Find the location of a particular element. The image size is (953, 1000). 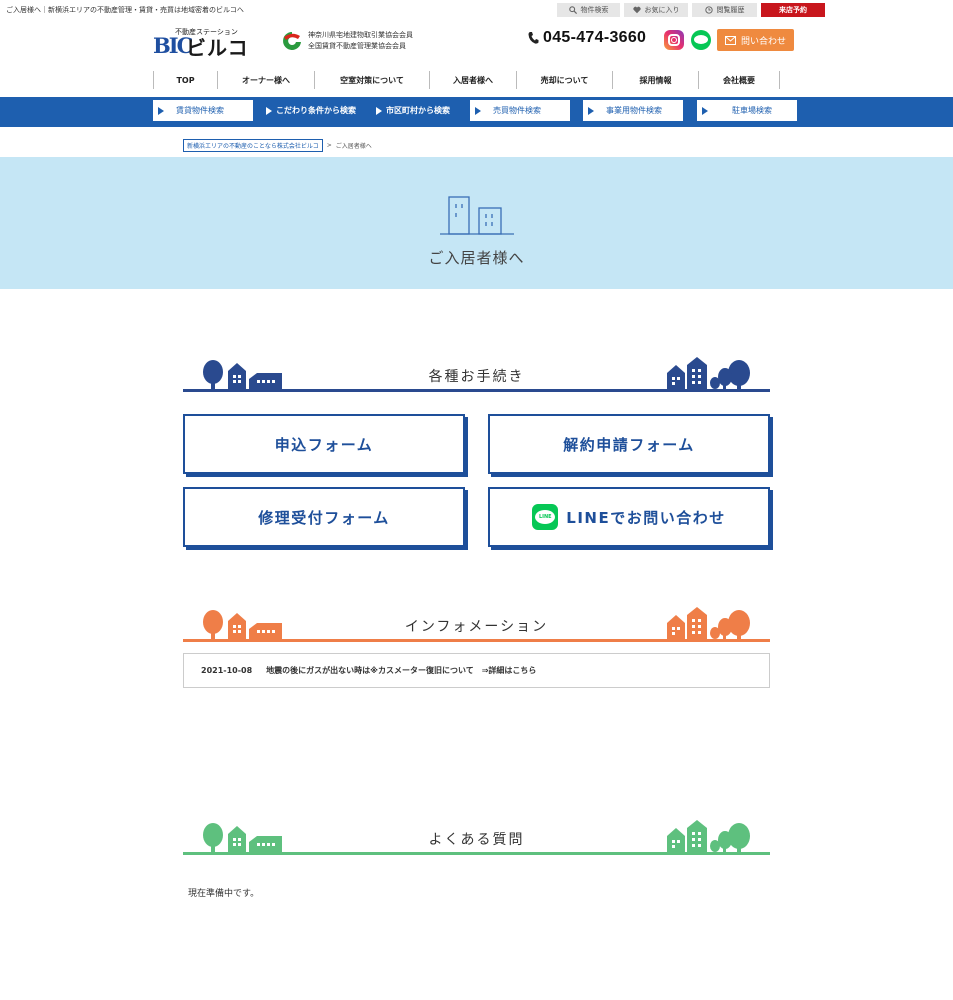

site-logo: 不動産ステーション BIC ビルコ is located at coordinates (205, 43).